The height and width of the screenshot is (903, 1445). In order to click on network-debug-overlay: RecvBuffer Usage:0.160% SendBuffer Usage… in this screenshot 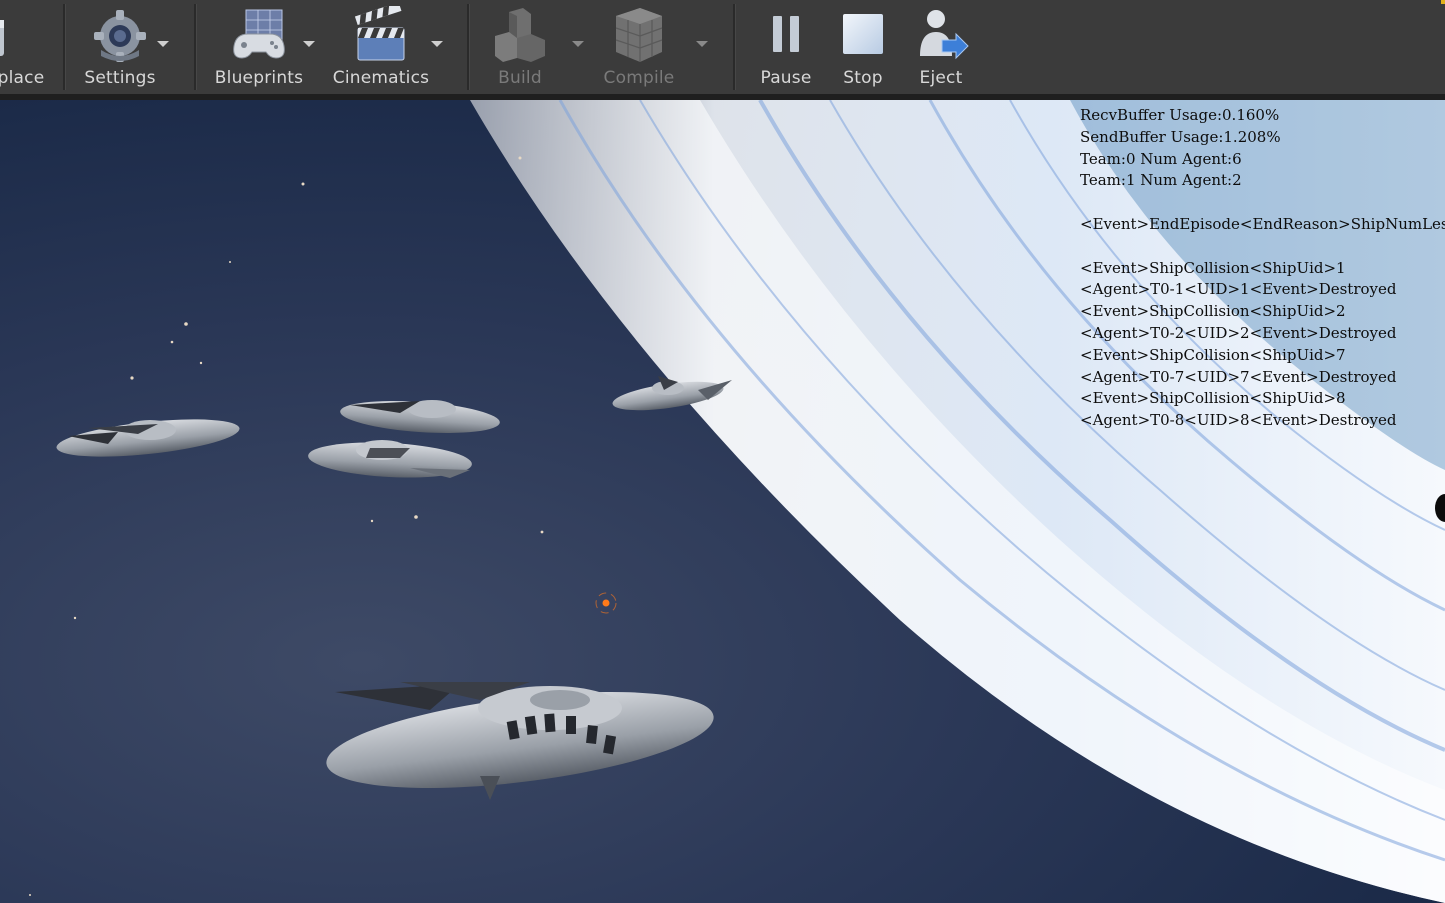, I will do `click(1262, 268)`.